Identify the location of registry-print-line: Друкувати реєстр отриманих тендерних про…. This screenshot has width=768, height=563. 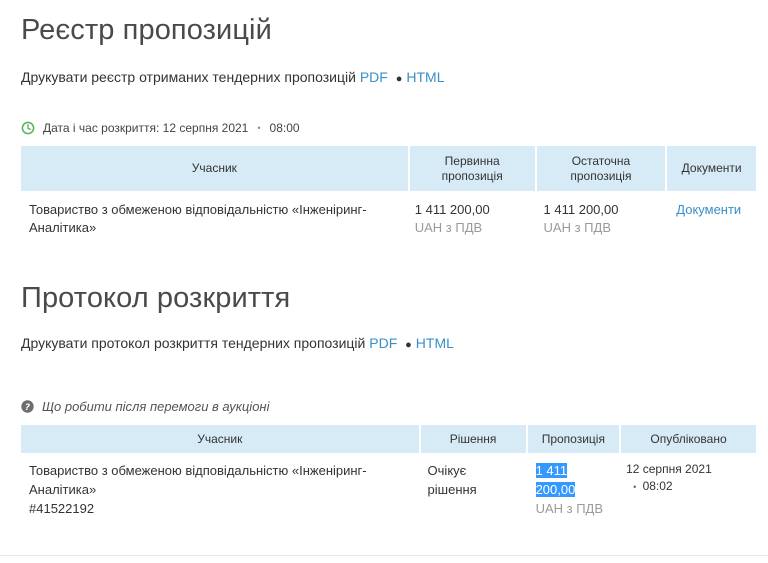
(233, 77).